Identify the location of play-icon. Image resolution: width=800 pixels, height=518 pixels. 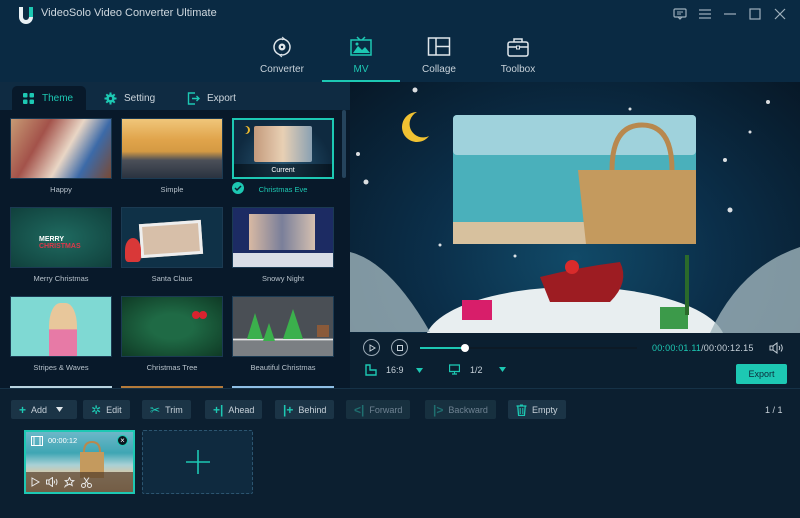
(35, 482).